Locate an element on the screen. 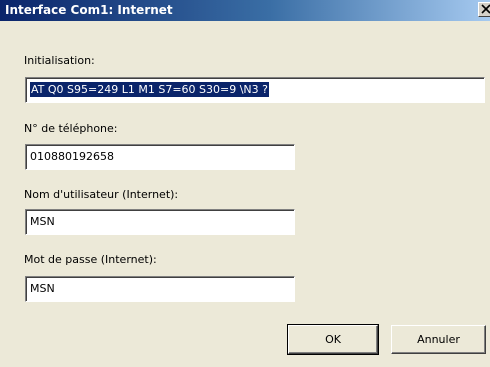 Image resolution: width=490 pixels, height=367 pixels. initialisation-input: AT Q0 S95=249 L1 M1 S7=60 S30=9 \N3 ? is located at coordinates (255, 90).